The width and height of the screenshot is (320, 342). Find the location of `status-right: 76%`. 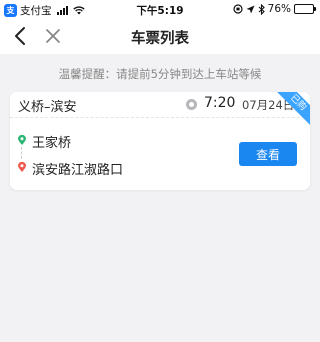

status-right: 76% is located at coordinates (274, 9).